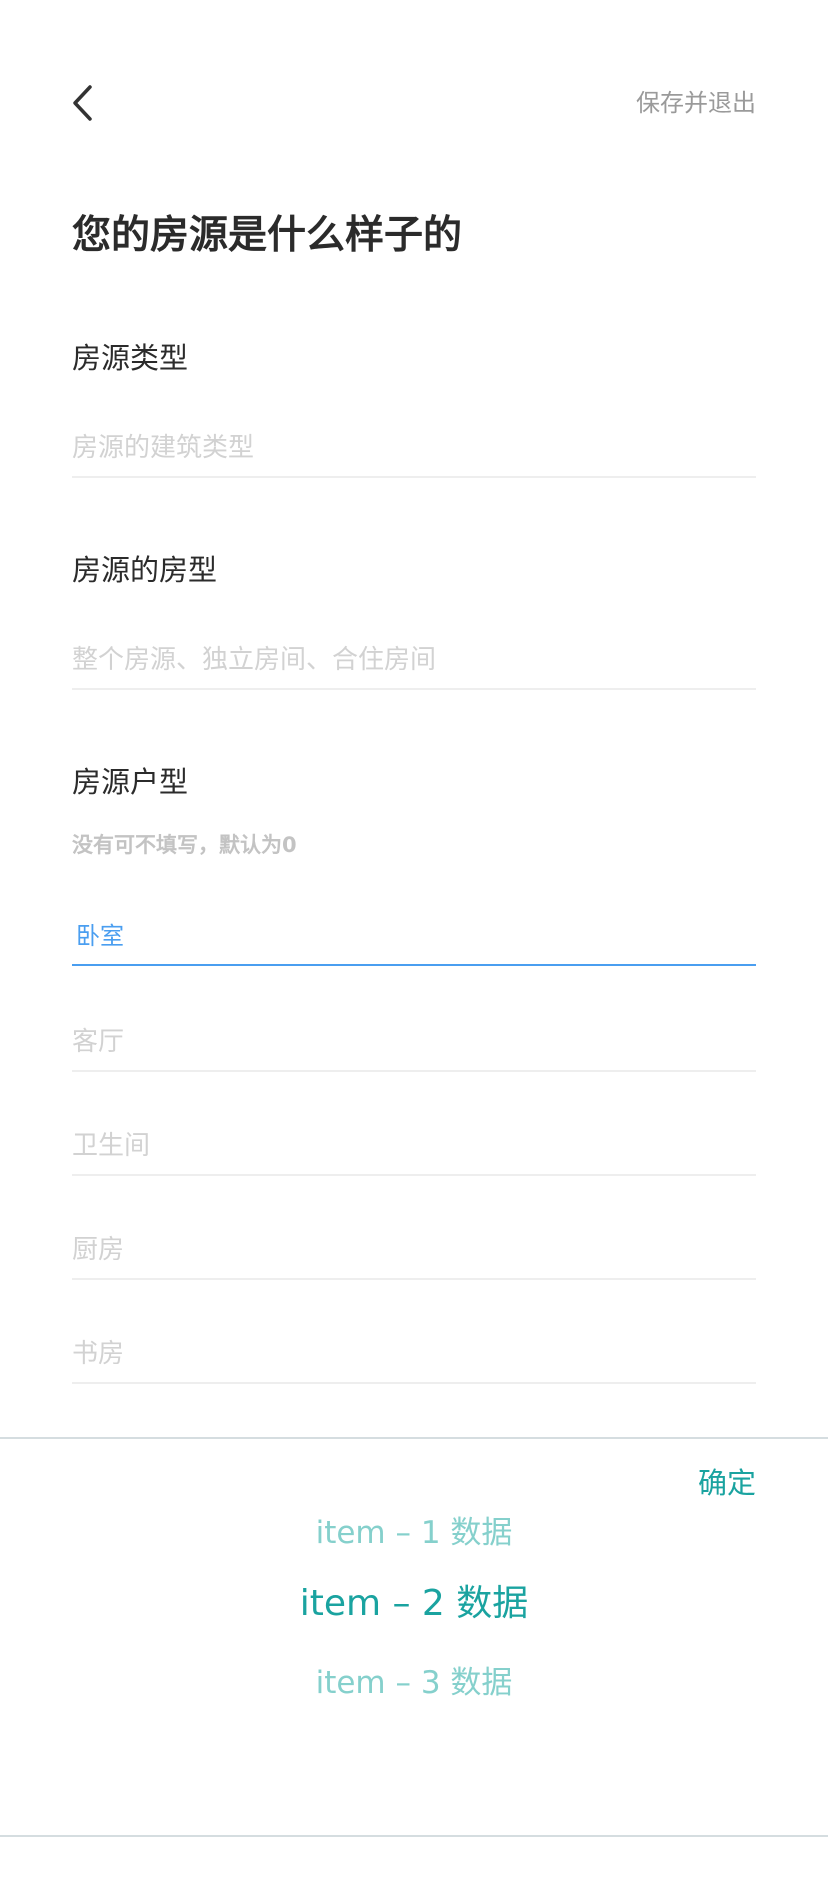  Describe the element at coordinates (414, 1836) in the screenshot. I see `bottom-divider` at that location.